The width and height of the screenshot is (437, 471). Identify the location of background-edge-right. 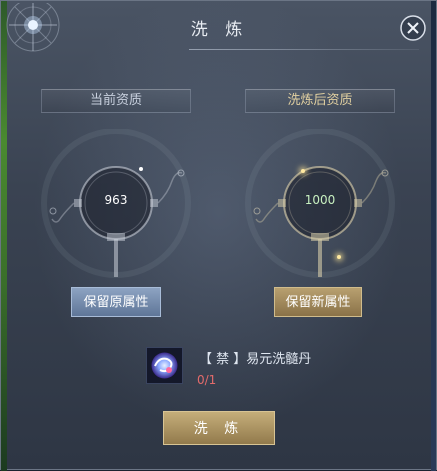
(433, 236).